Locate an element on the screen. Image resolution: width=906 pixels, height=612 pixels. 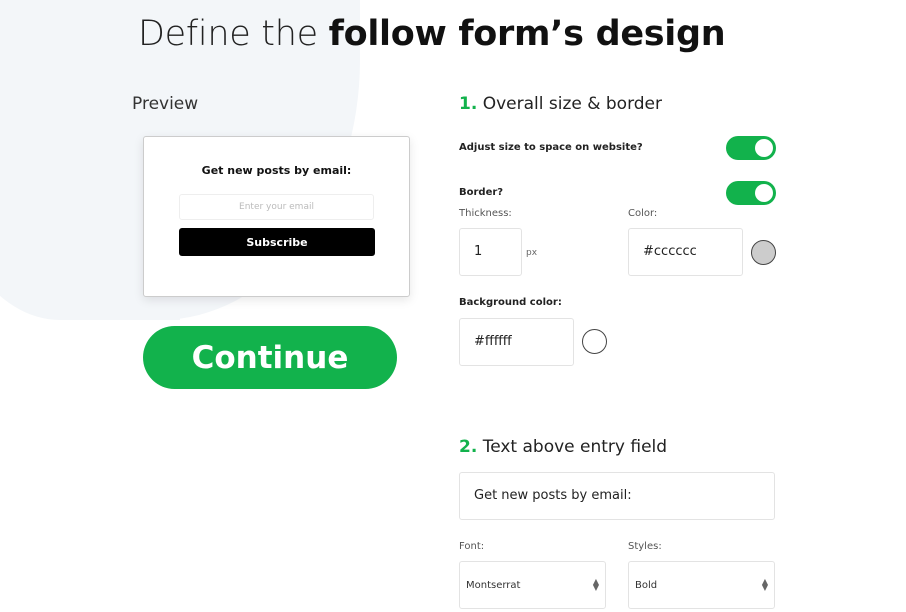
styles-label: Styles: is located at coordinates (645, 546).